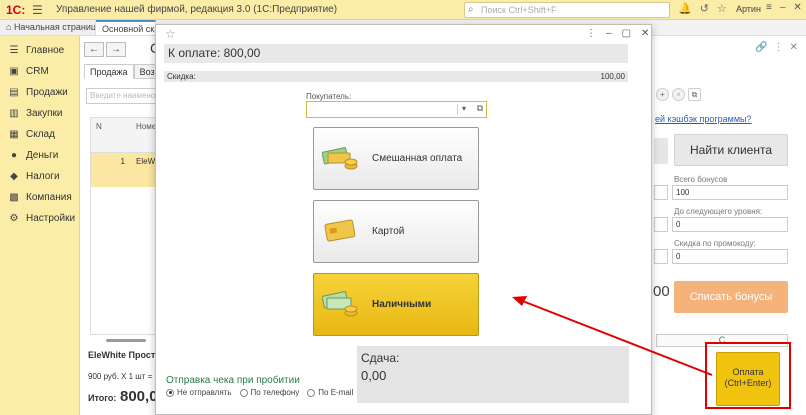 The width and height of the screenshot is (806, 415). Describe the element at coordinates (269, 392) in the screenshot. I see `receipt-option-phone: По телефону` at that location.